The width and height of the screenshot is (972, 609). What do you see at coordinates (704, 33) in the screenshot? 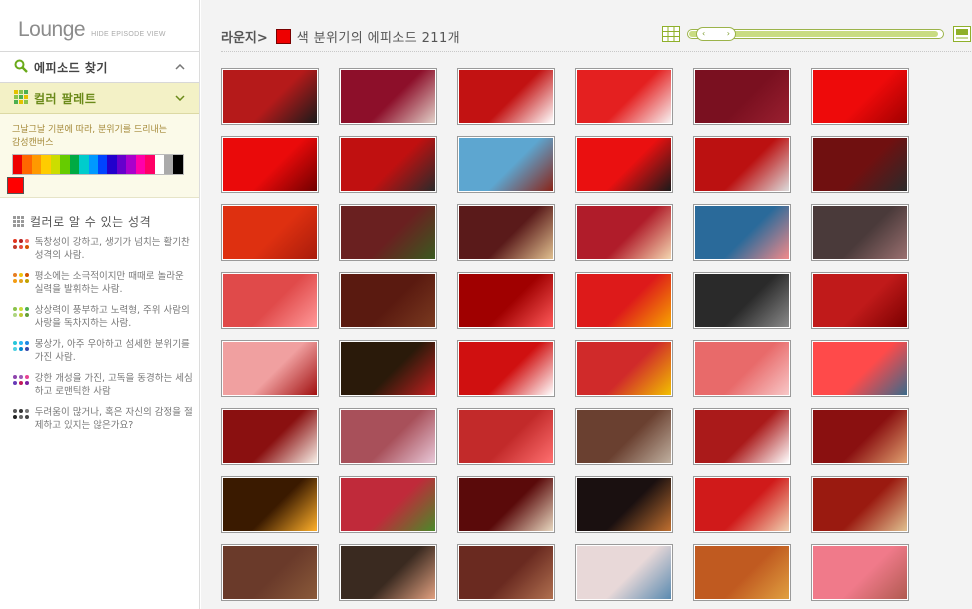
I see `slider-left-arrow: ‹` at bounding box center [704, 33].